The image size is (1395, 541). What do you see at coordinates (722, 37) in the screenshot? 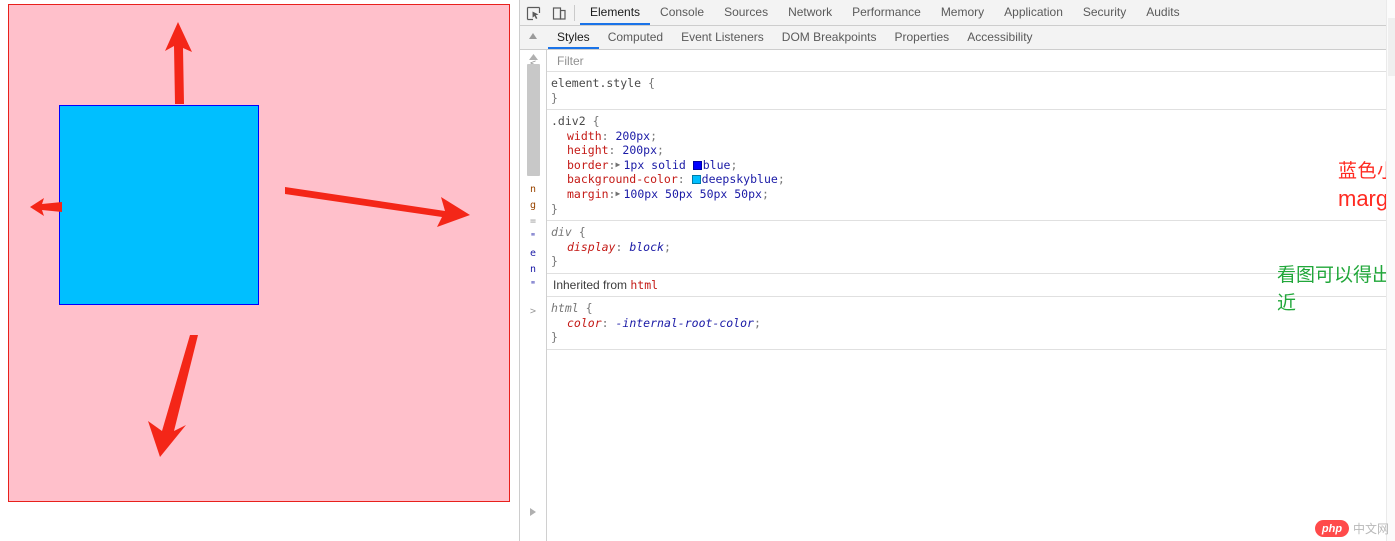
I see `tab-event-listeners: Event Listeners` at bounding box center [722, 37].